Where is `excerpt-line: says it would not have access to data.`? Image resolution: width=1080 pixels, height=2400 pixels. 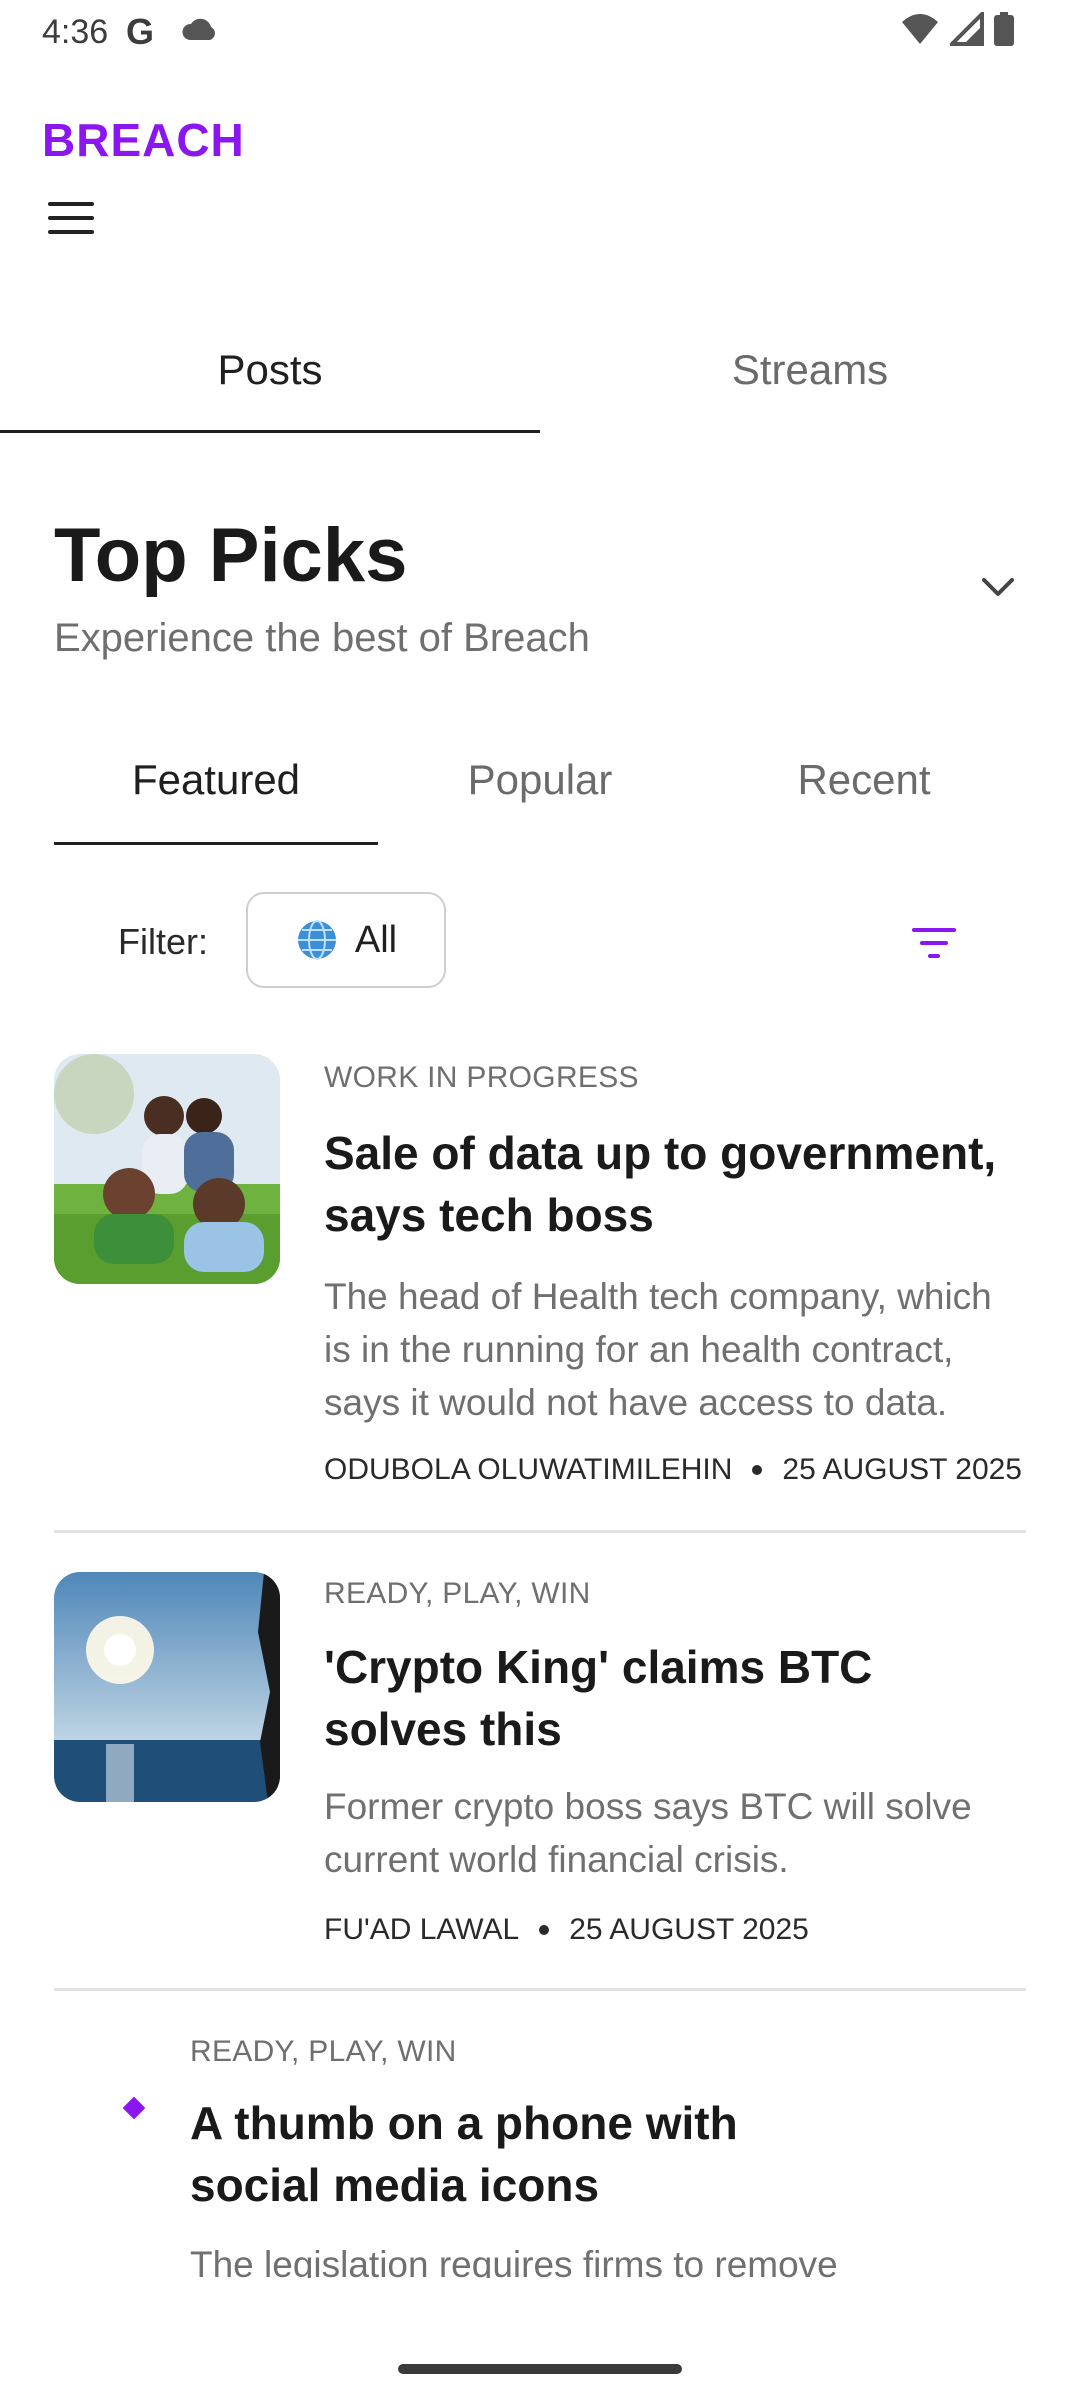 excerpt-line: says it would not have access to data. is located at coordinates (636, 1402).